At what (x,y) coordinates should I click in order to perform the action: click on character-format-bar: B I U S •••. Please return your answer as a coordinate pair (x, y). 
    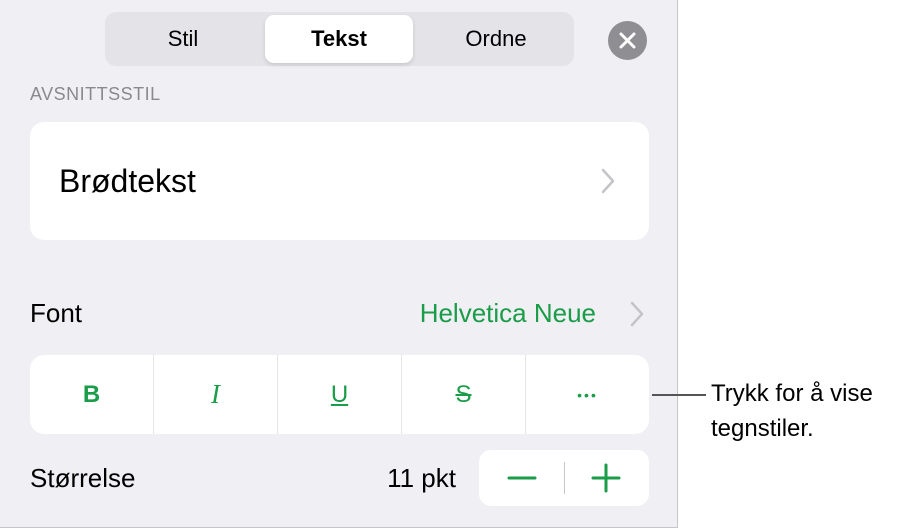
    Looking at the image, I should click on (339, 394).